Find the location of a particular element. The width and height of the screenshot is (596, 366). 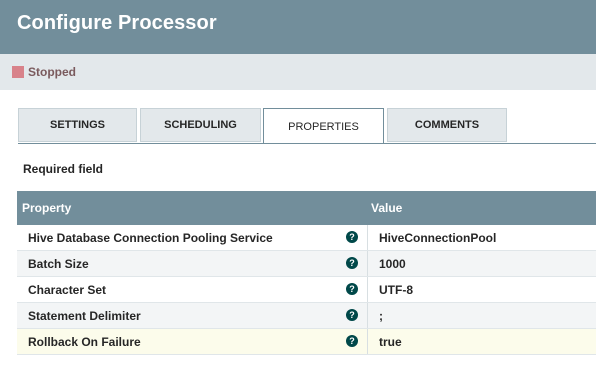

tab-scheduling: SCHEDULING is located at coordinates (200, 125).